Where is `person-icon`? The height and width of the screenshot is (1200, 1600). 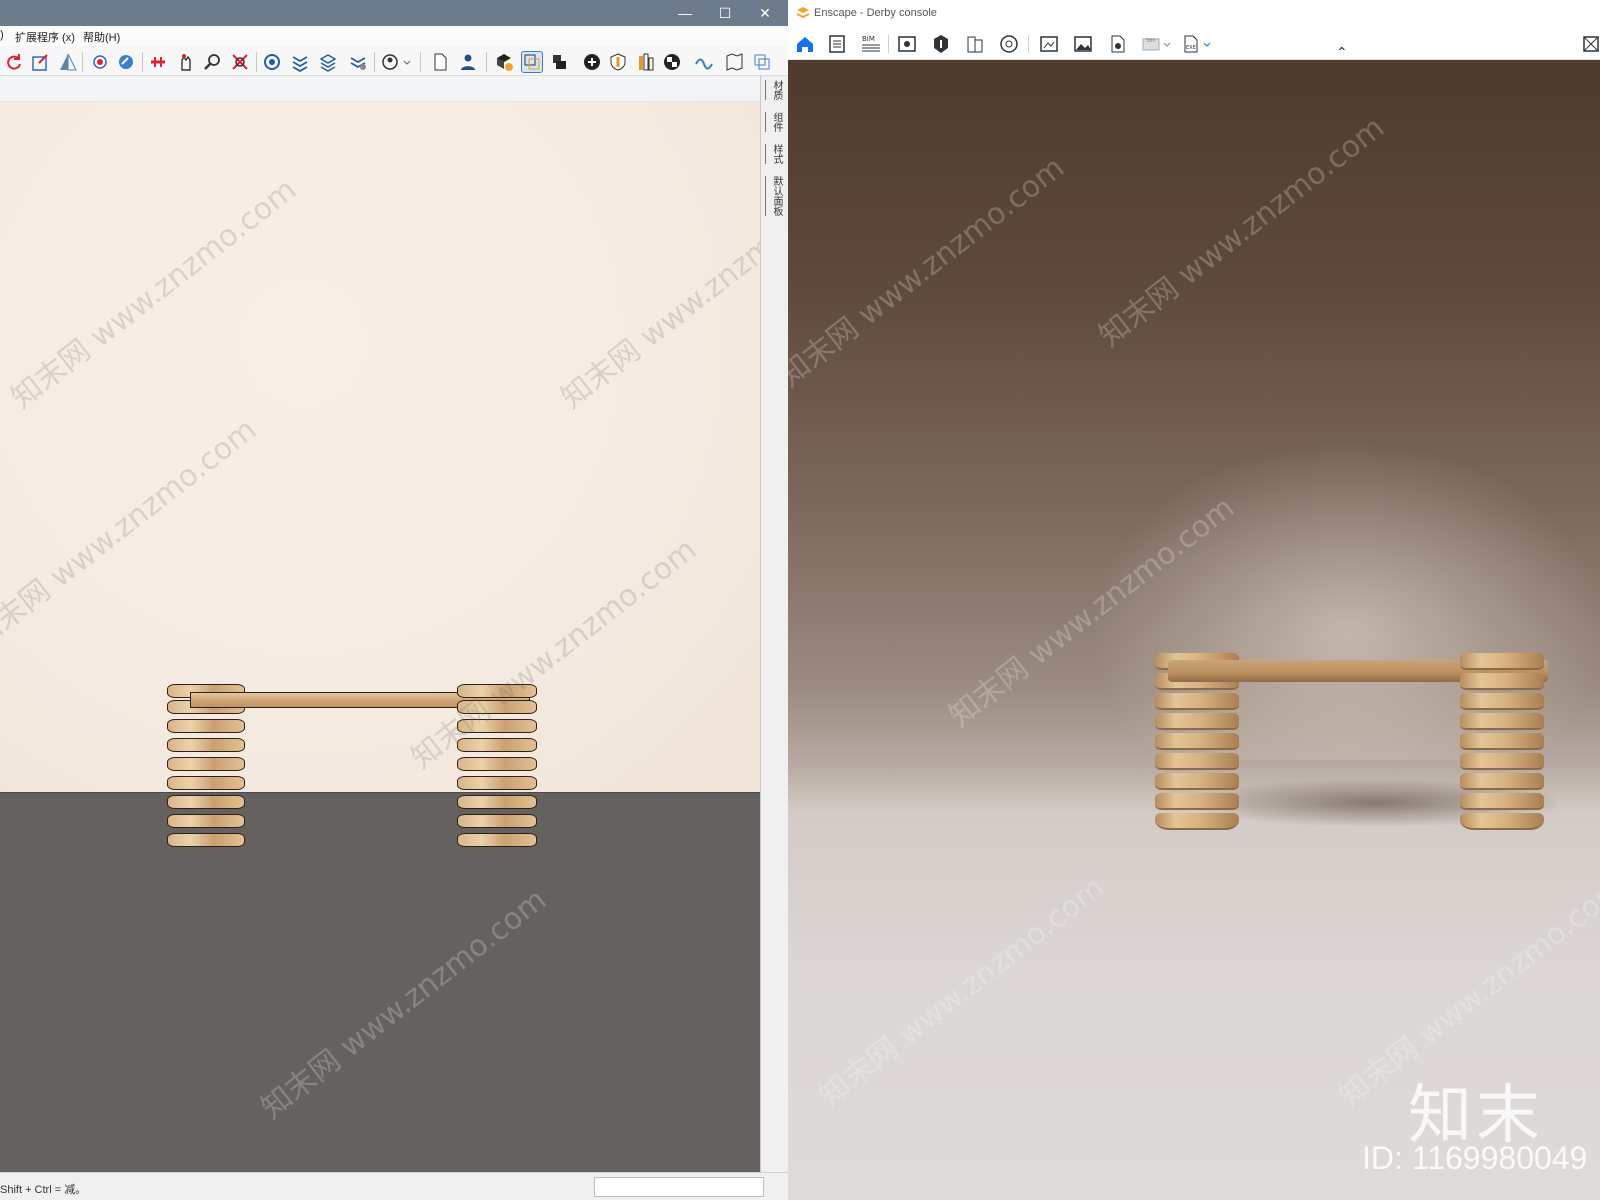 person-icon is located at coordinates (468, 62).